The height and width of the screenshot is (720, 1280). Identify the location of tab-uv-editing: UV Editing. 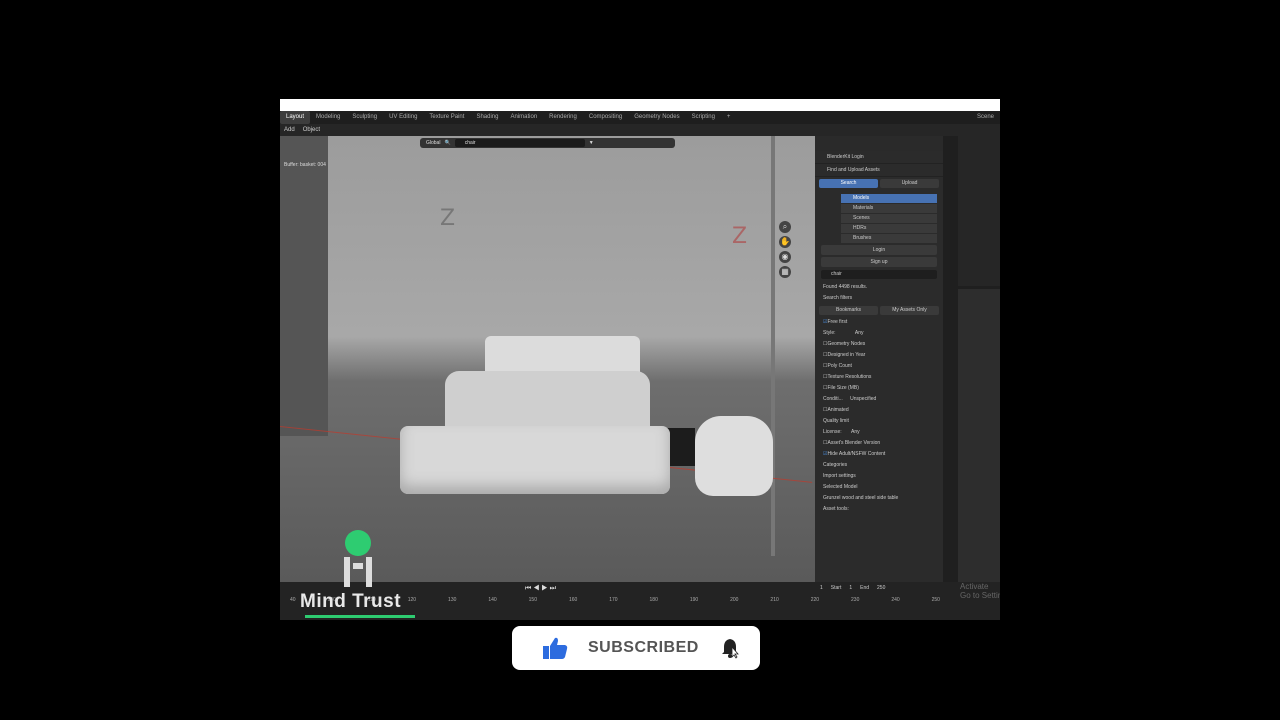
(403, 117).